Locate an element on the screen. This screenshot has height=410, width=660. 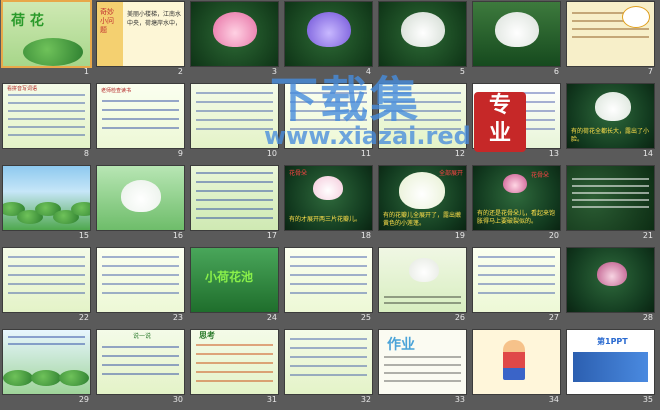
slide-thumbnail-30: 说一说 30 is located at coordinates (141, 369).